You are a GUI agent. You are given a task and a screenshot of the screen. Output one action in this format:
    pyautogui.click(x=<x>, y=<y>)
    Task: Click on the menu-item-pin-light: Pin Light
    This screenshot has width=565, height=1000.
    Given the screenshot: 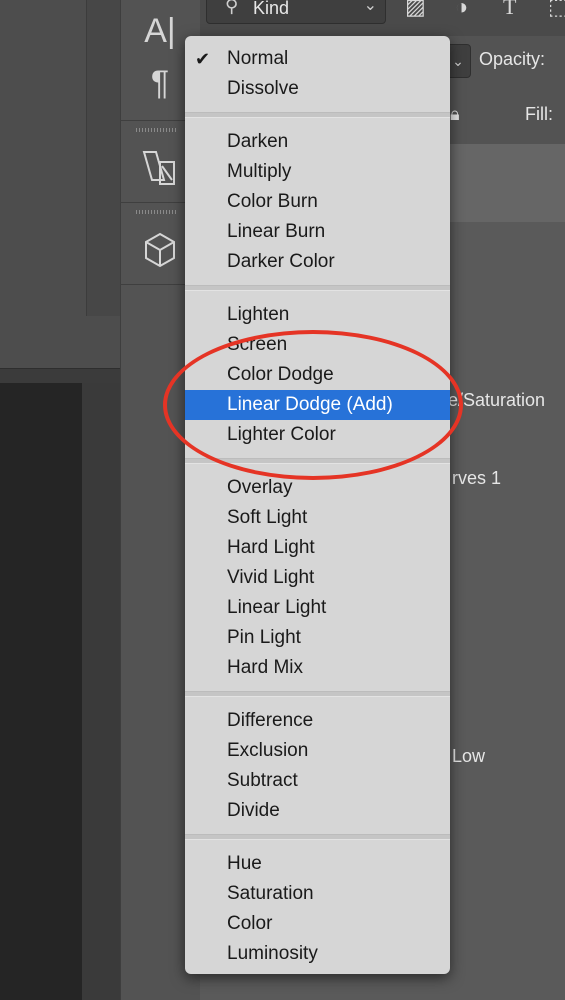 What is the action you would take?
    pyautogui.click(x=317, y=638)
    